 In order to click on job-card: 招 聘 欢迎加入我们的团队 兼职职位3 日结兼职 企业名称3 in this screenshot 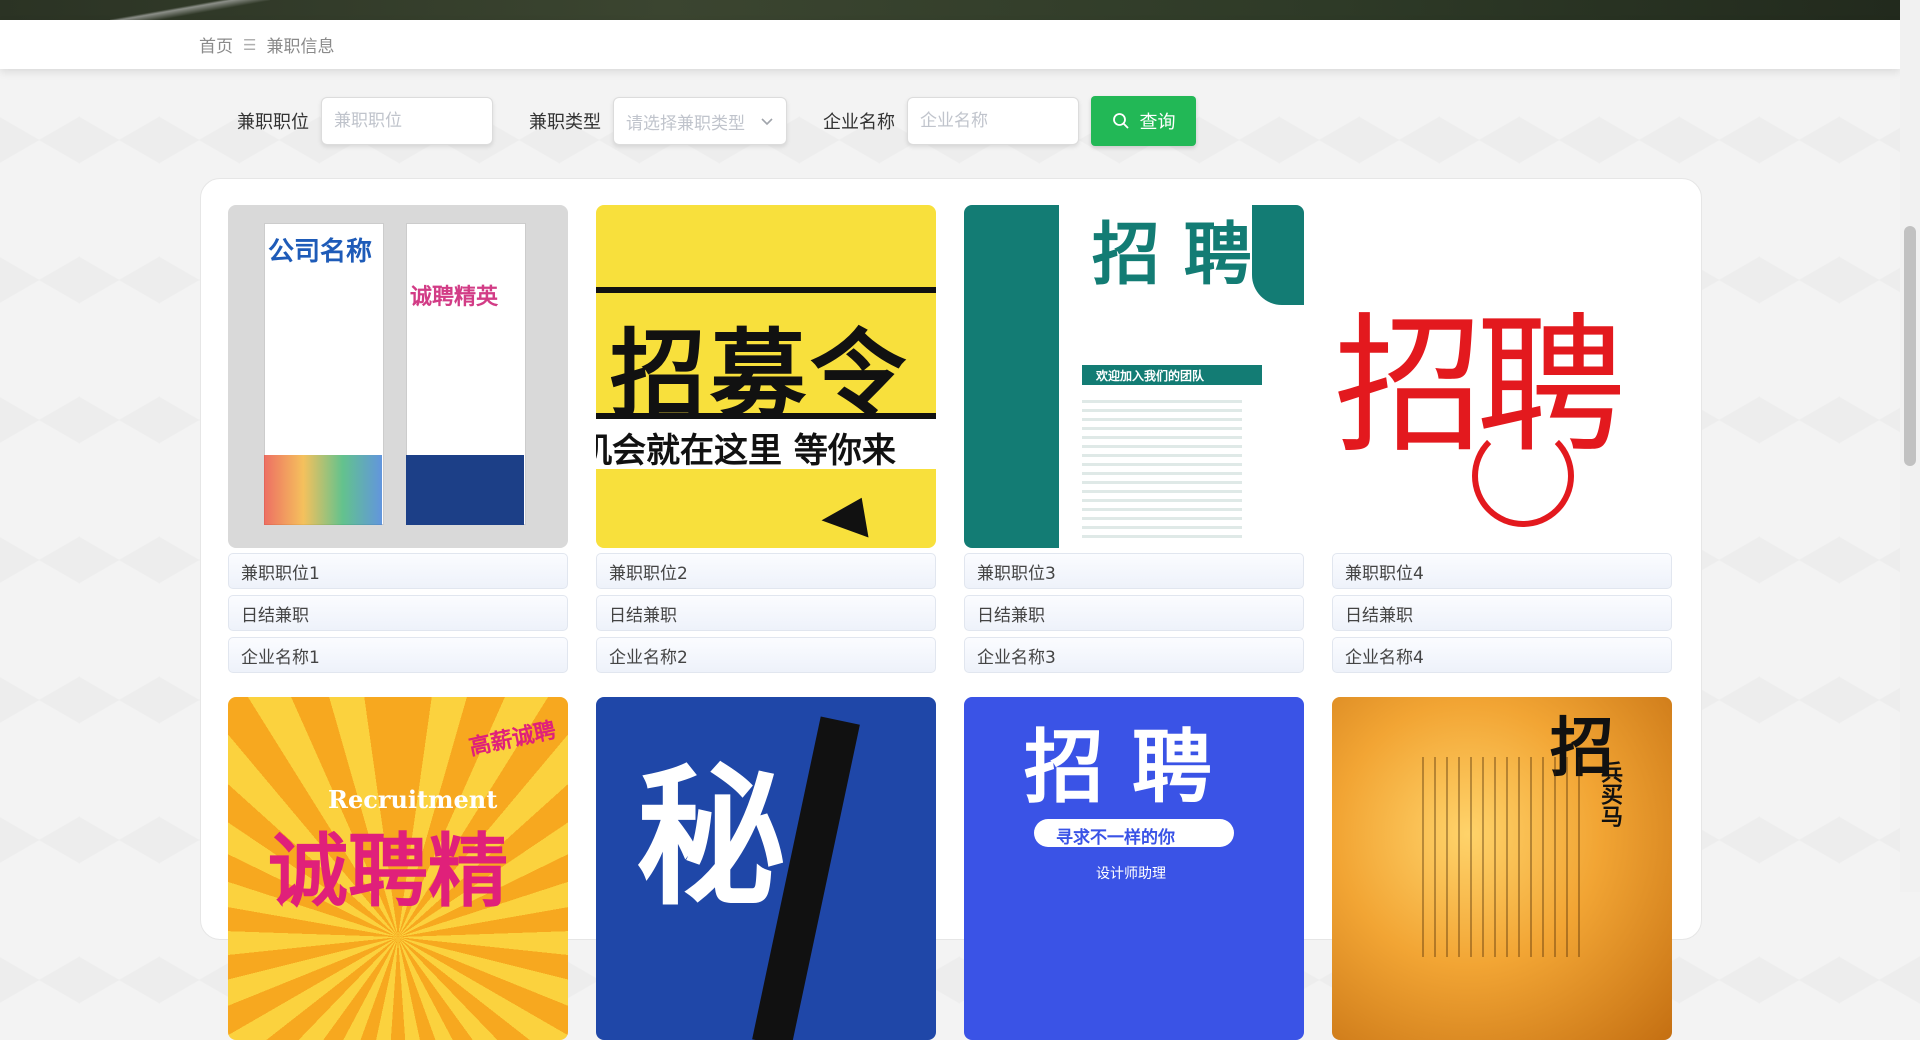, I will do `click(1134, 439)`.